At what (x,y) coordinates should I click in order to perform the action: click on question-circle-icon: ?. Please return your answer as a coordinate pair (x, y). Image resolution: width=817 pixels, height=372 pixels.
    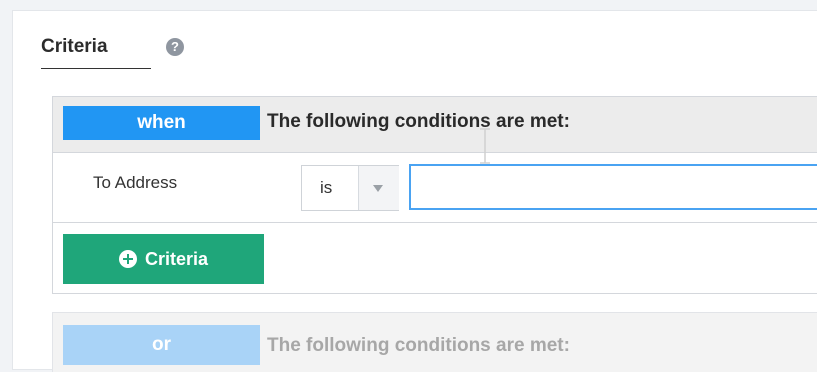
    Looking at the image, I should click on (175, 47).